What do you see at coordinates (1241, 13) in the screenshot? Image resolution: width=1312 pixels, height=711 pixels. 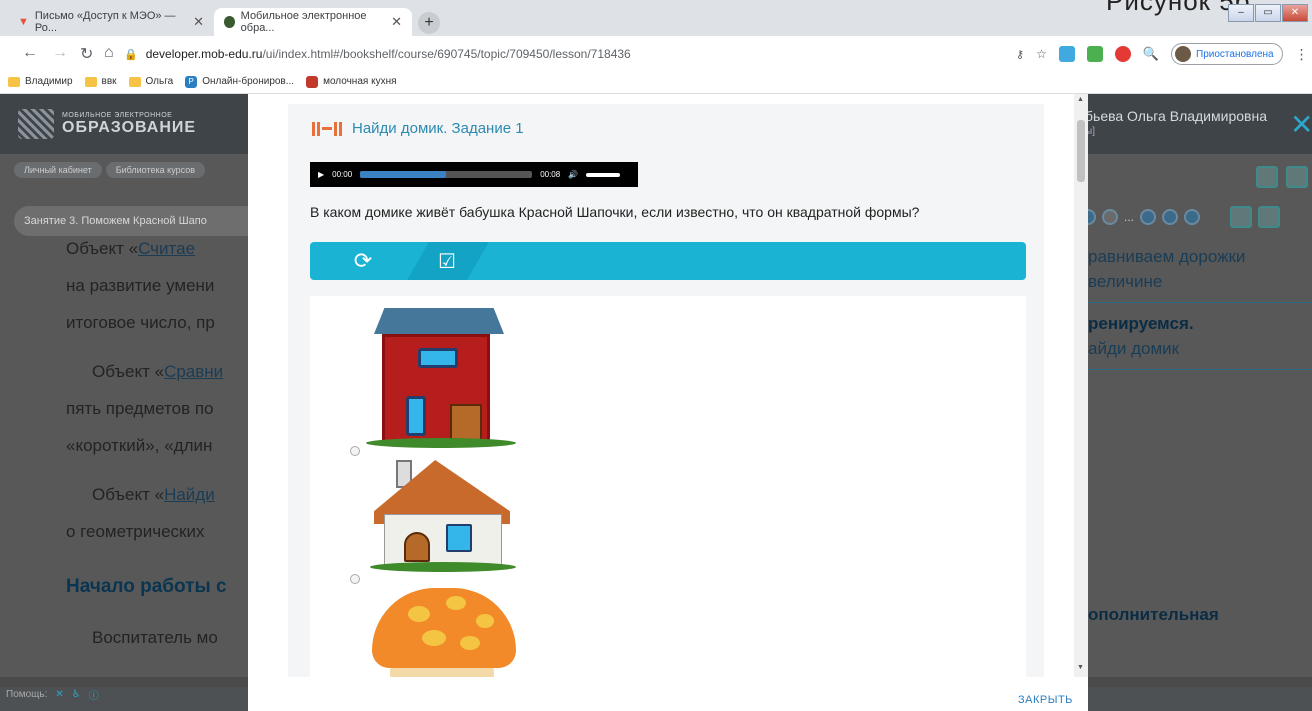 I see `minimize-button: –` at bounding box center [1241, 13].